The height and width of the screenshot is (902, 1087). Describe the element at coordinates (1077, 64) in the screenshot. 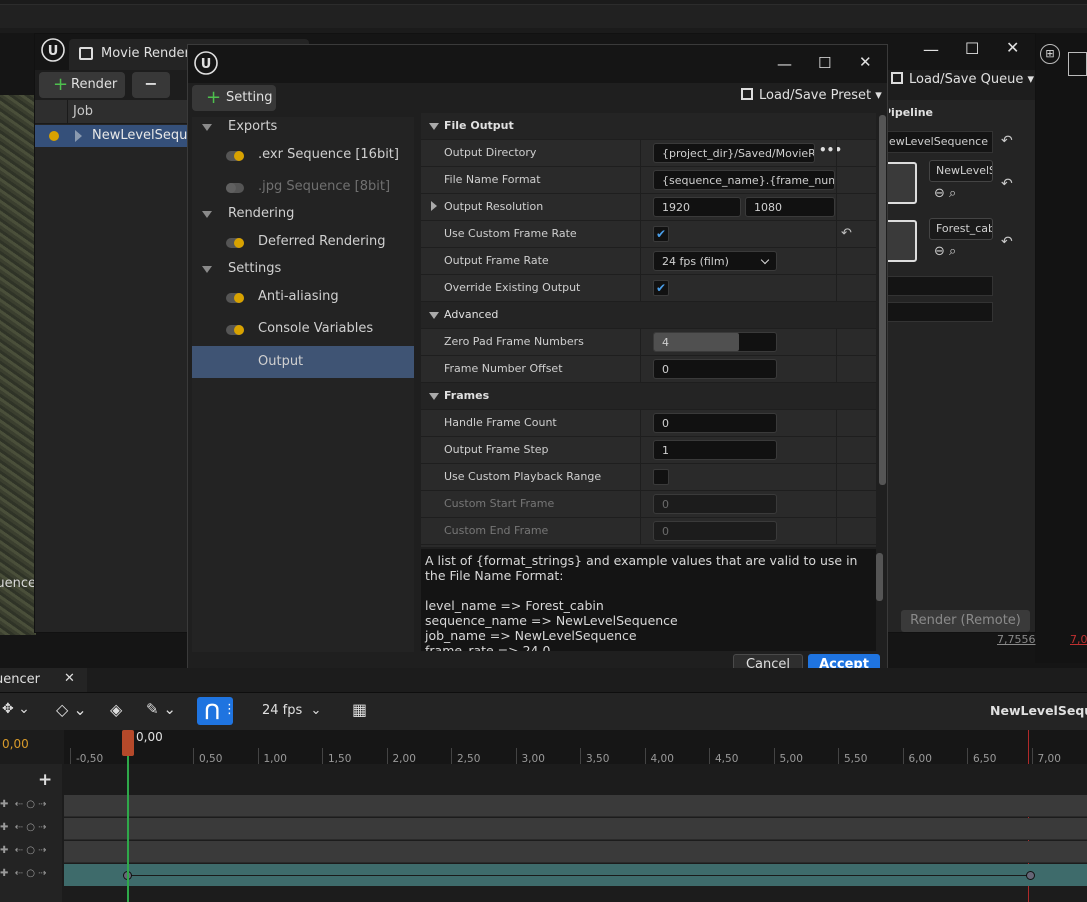

I see `viewport-panel-icon` at that location.